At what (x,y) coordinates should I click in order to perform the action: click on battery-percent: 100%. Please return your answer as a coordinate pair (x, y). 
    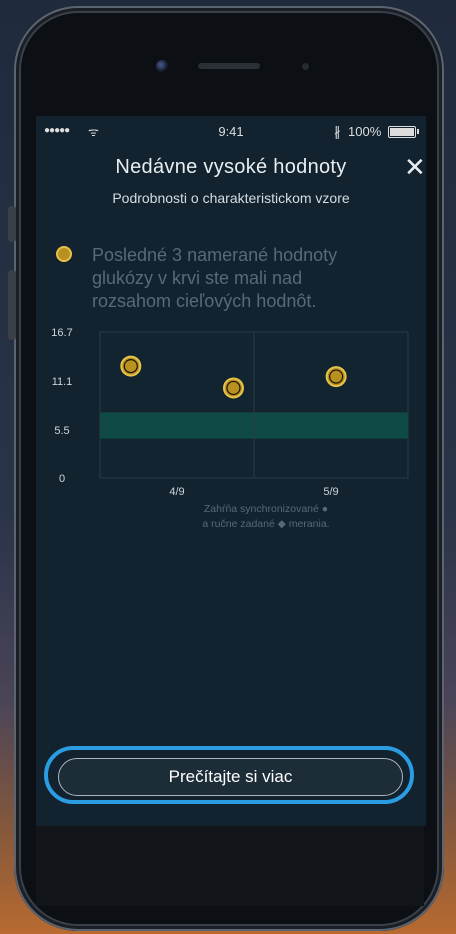
    Looking at the image, I should click on (365, 131).